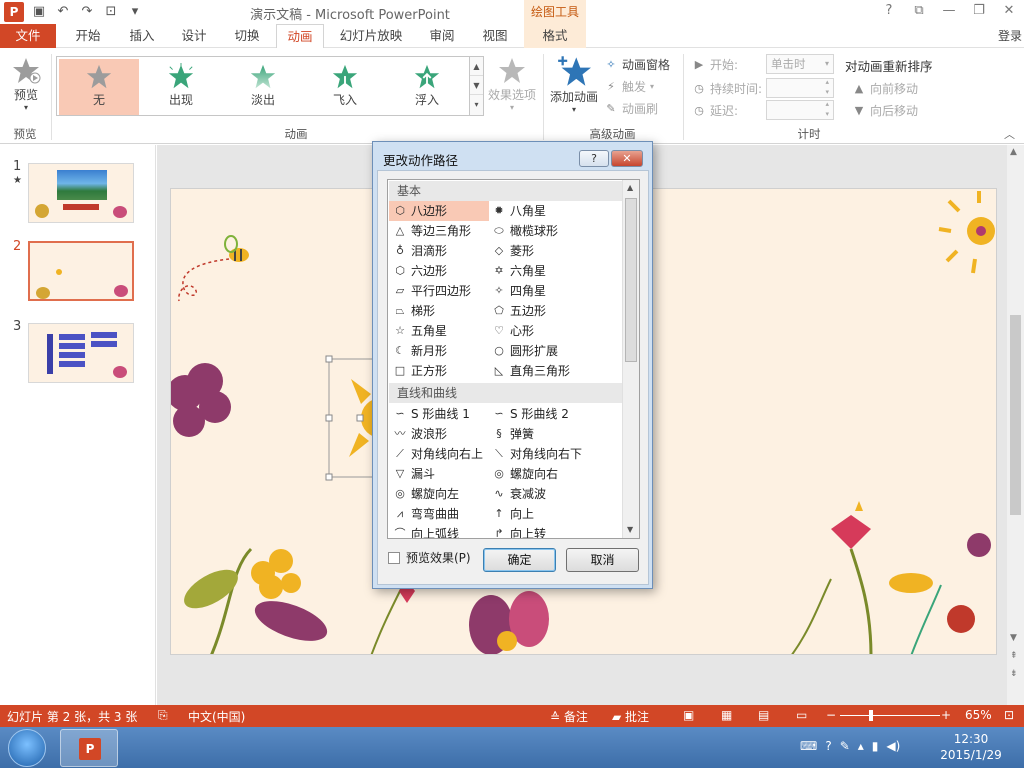 The width and height of the screenshot is (1024, 768). Describe the element at coordinates (345, 87) in the screenshot. I see `animation-fly-in: 飞入` at that location.